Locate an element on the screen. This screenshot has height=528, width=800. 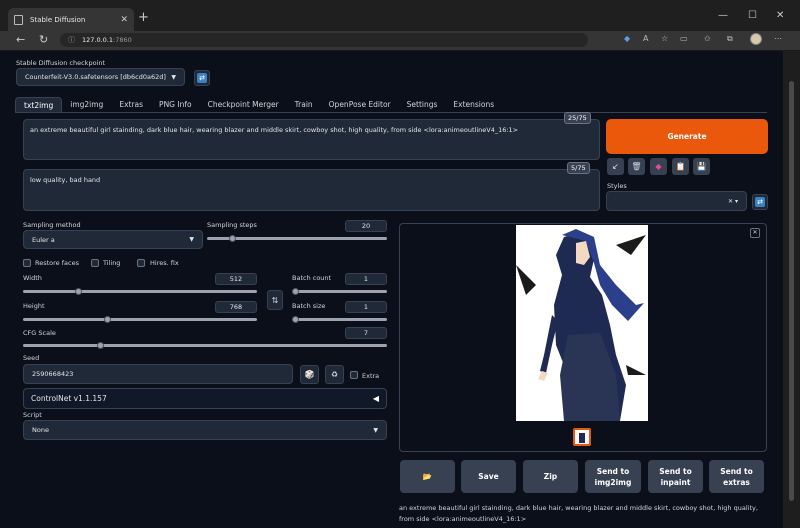
trash-icon: 🗑 is located at coordinates (636, 166).